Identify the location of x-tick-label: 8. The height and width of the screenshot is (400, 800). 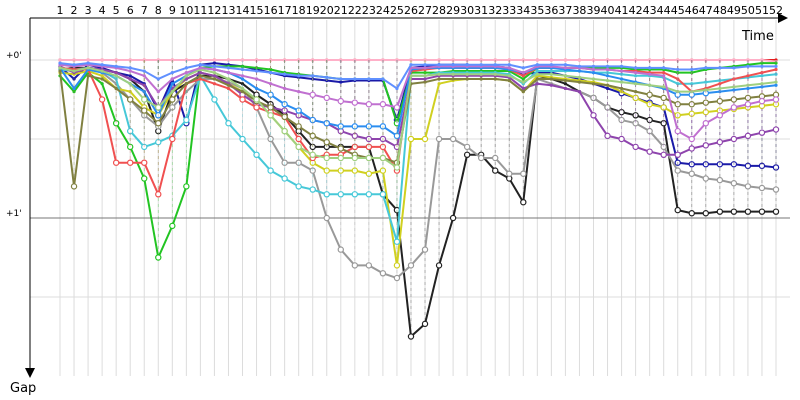
(158, 10).